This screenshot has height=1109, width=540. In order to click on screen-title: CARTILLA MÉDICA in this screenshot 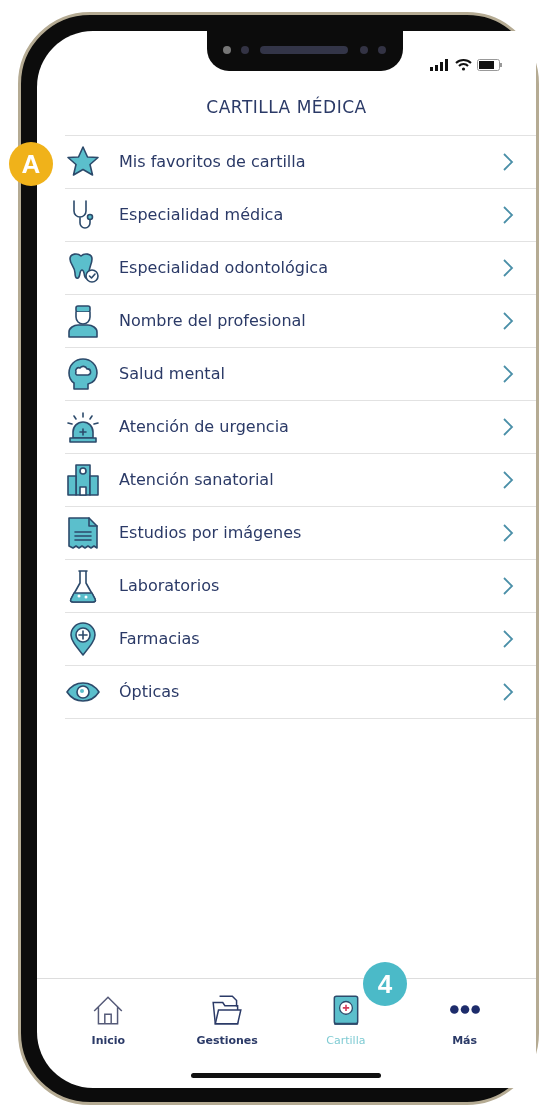, I will do `click(286, 107)`.